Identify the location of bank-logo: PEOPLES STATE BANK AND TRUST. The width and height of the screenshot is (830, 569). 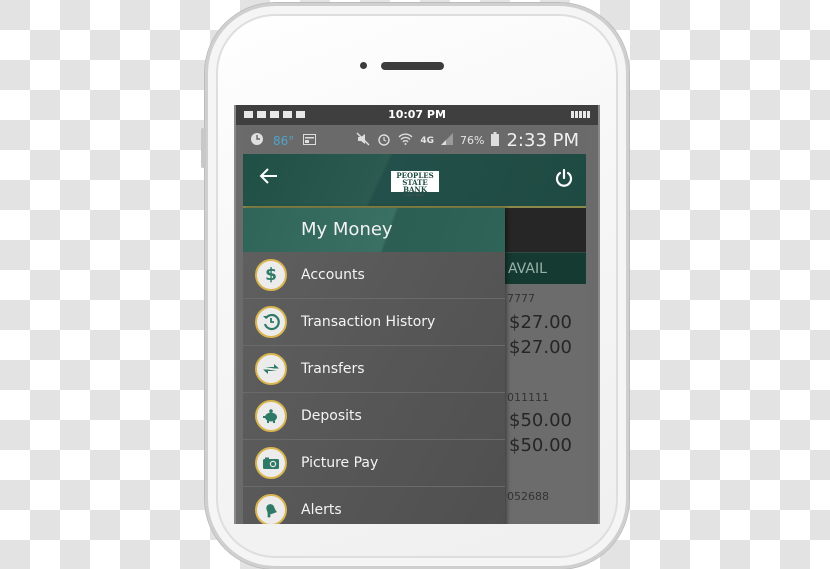
(415, 184).